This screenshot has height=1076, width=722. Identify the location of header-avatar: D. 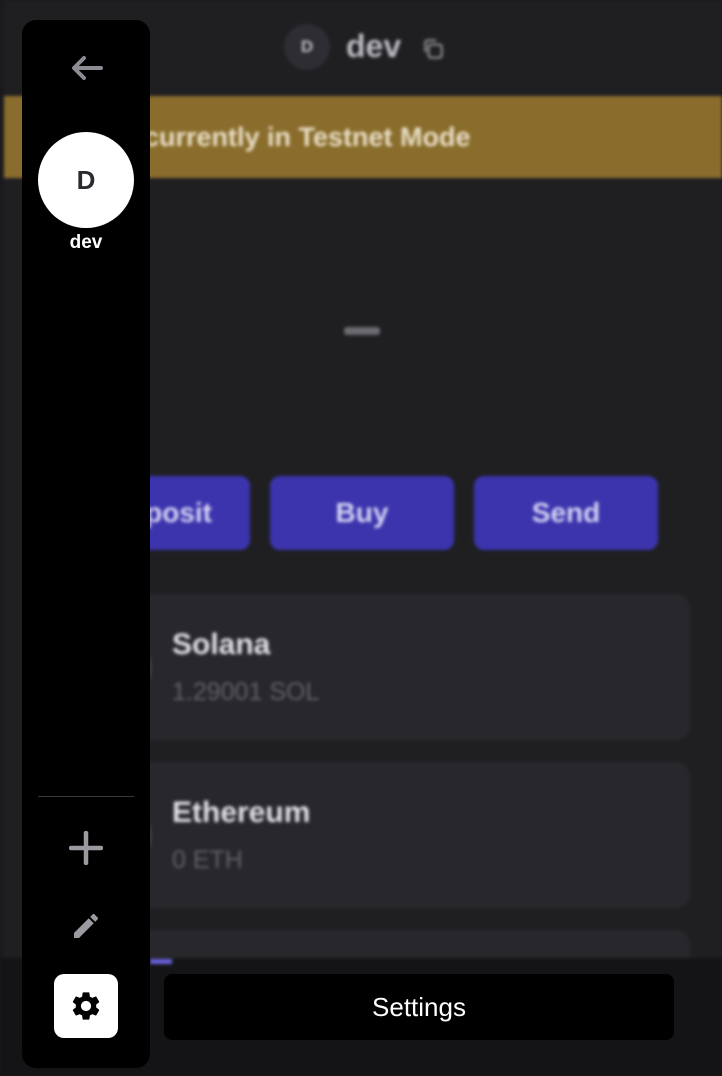
(307, 47).